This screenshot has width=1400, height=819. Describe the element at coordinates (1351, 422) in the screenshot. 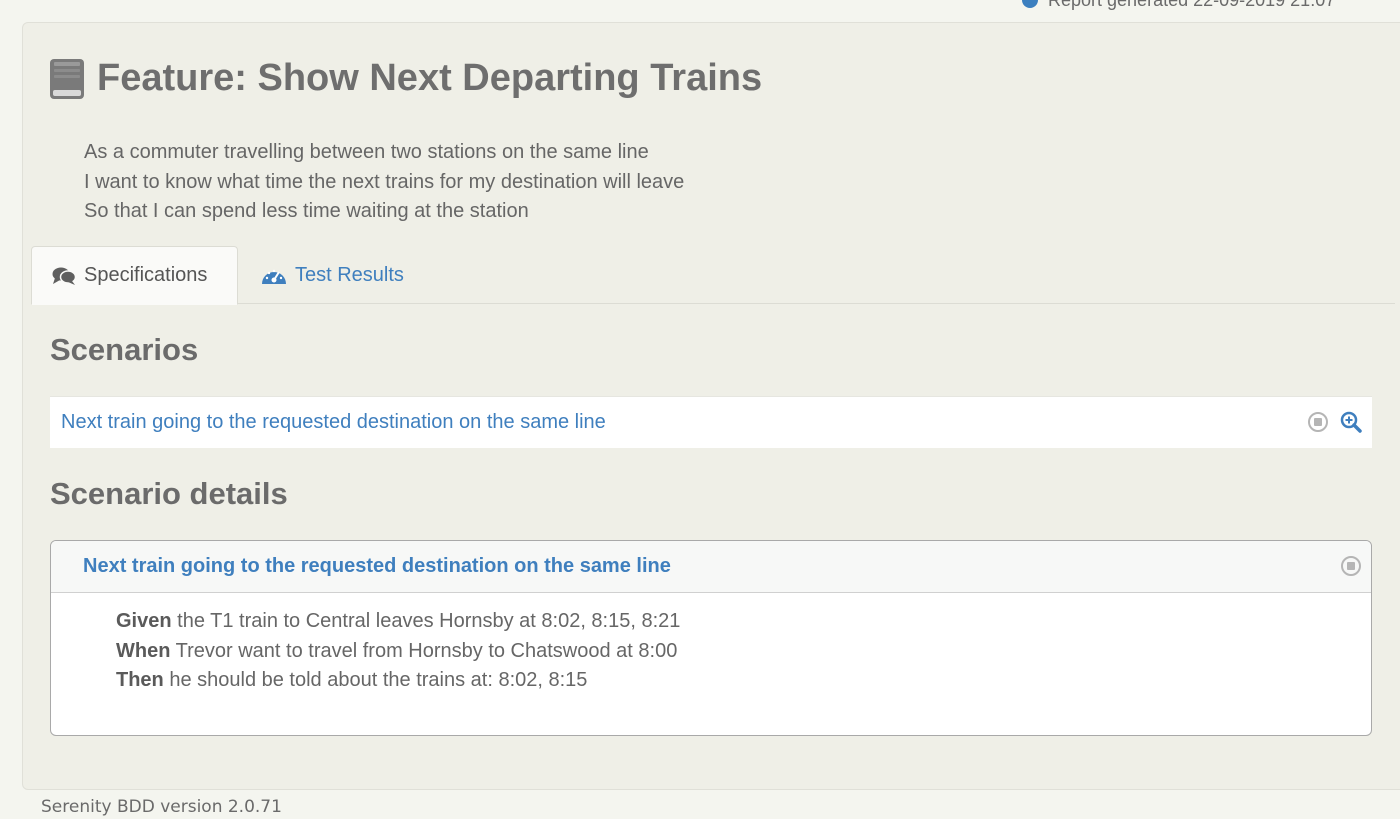

I see `zoom-in-icon` at that location.